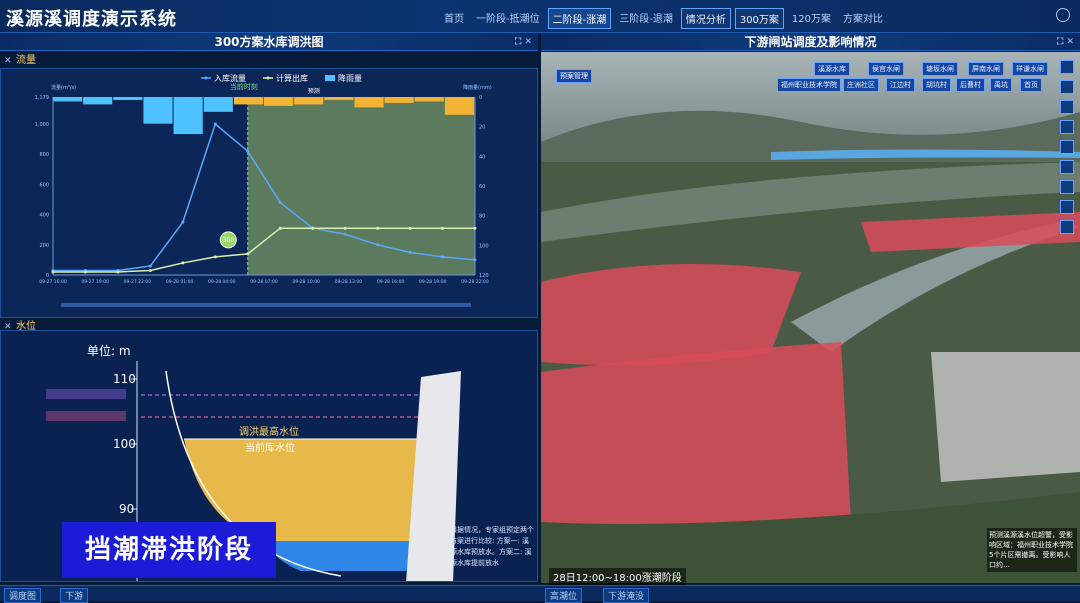 This screenshot has width=1080, height=603. I want to click on svg-text: 100, so click(124, 444).